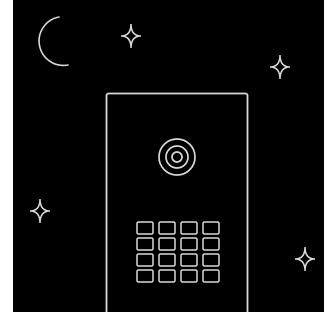 The width and height of the screenshot is (330, 312). Describe the element at coordinates (177, 157) in the screenshot. I see `camera-lens-icon` at that location.